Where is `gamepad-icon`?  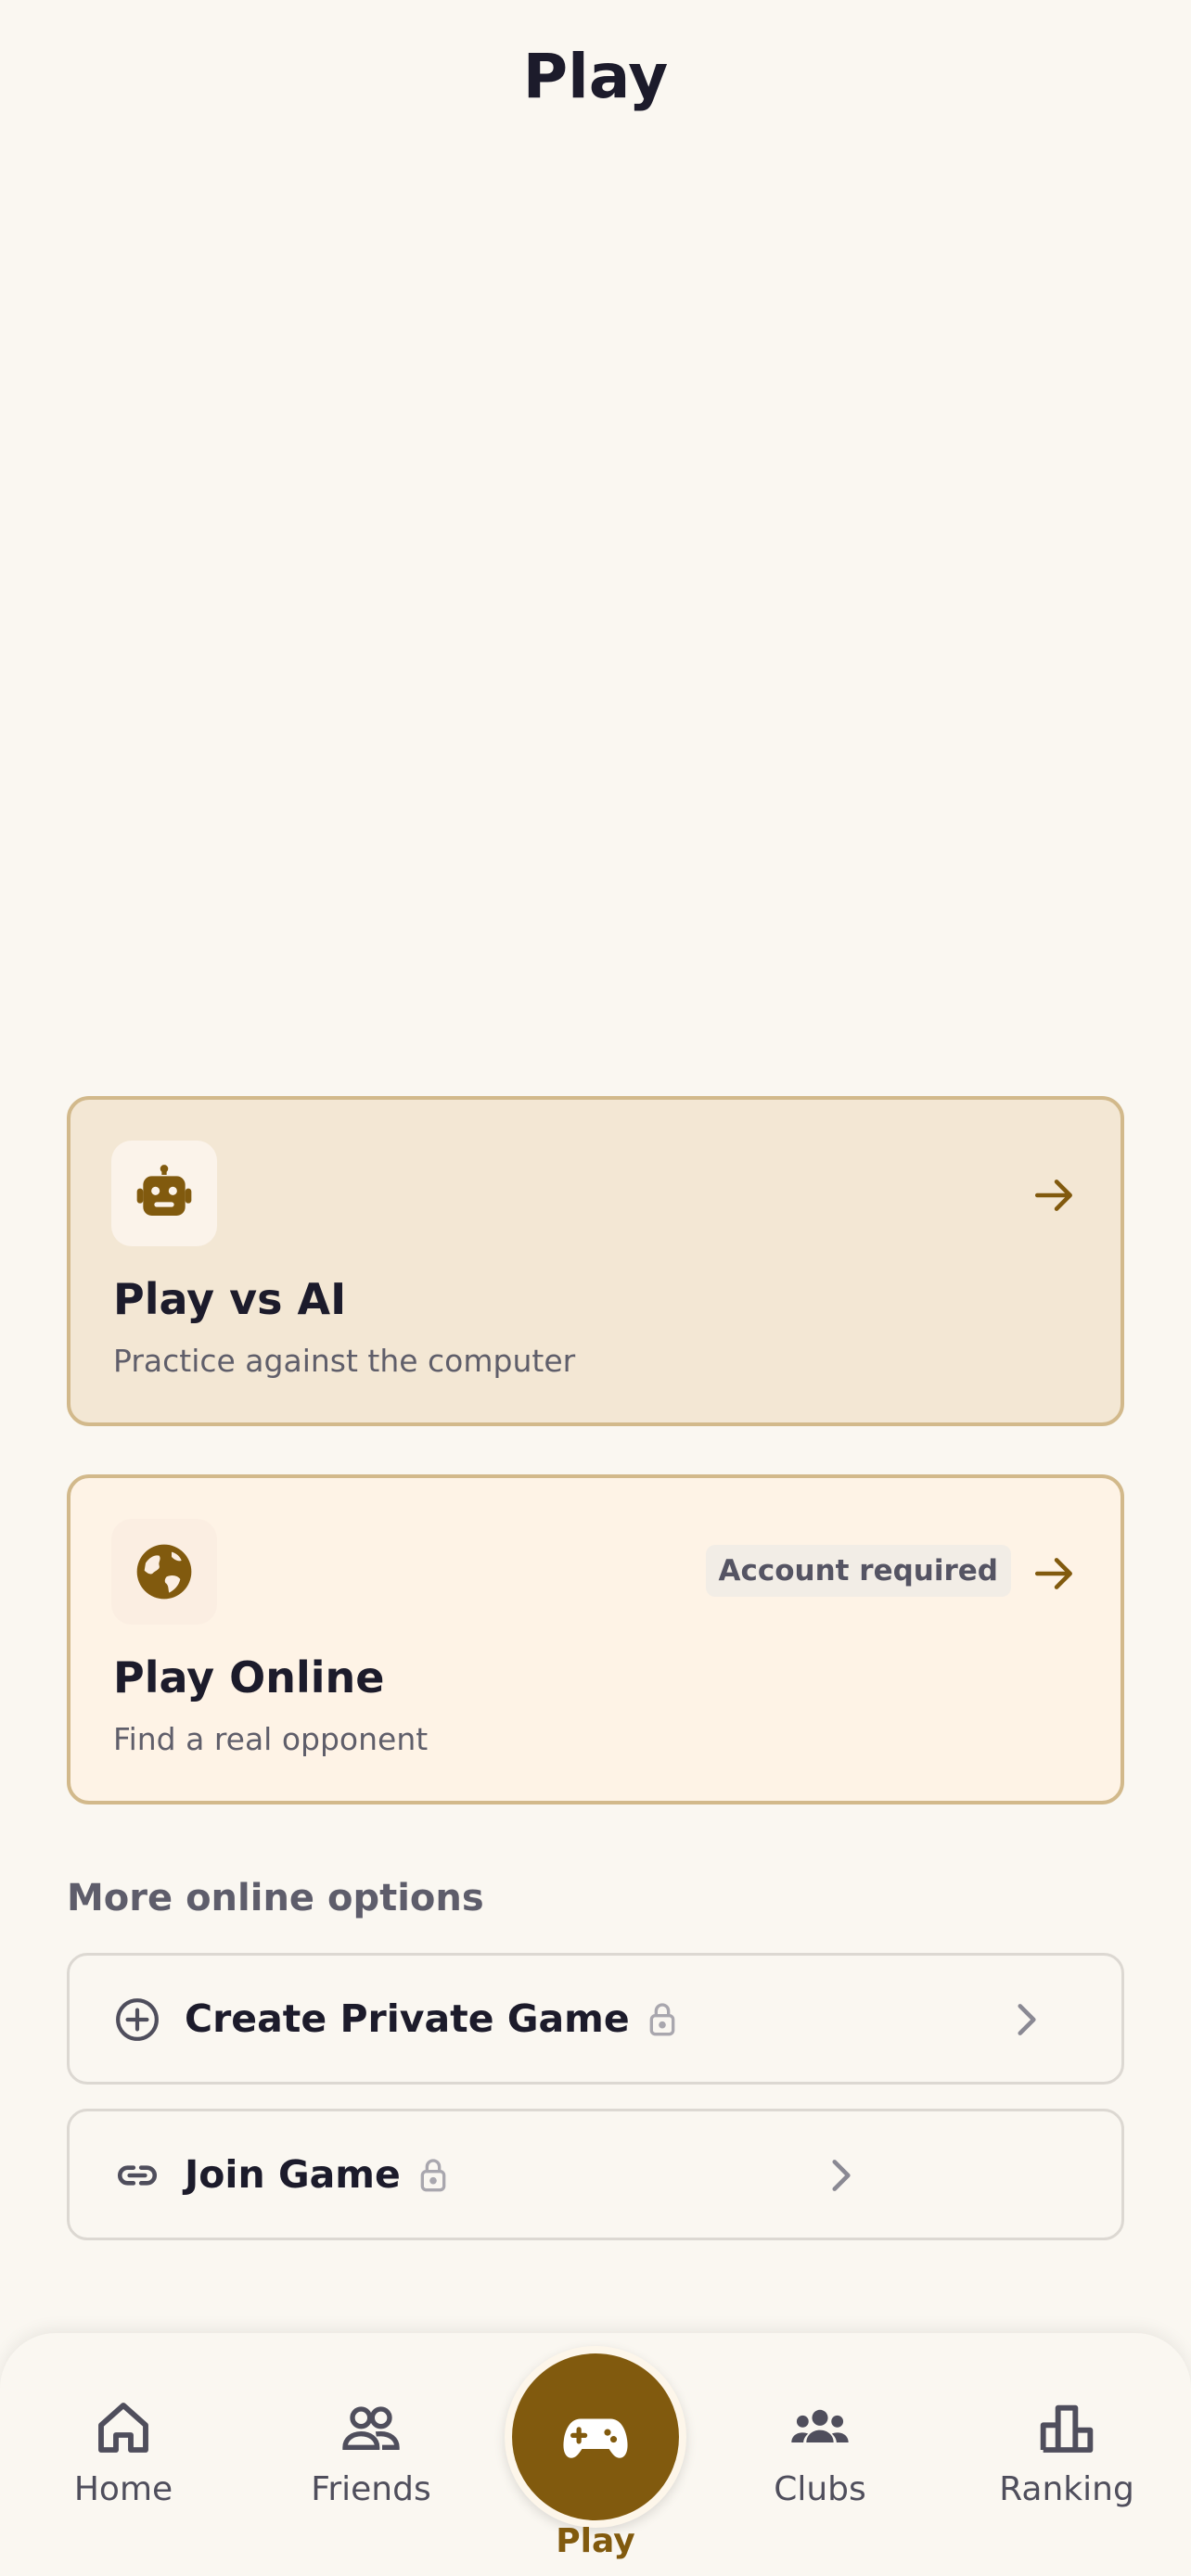 gamepad-icon is located at coordinates (595, 2438).